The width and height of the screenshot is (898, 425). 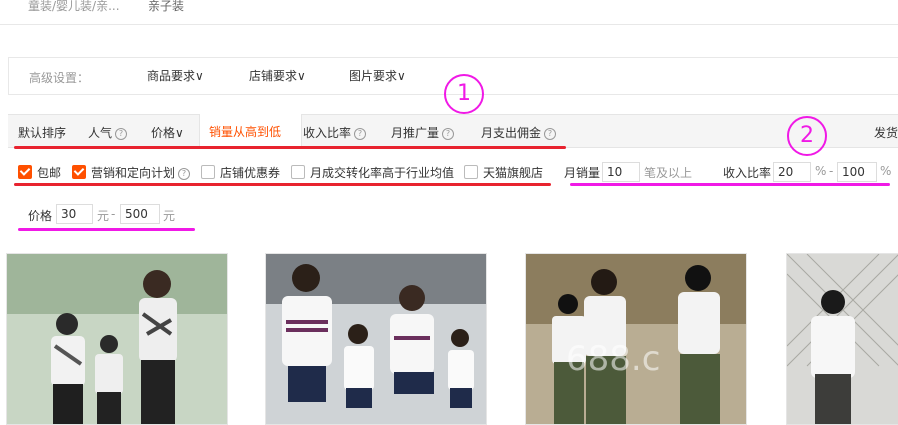 I want to click on advanced-settings-label: 高级设置：, so click(x=59, y=78).